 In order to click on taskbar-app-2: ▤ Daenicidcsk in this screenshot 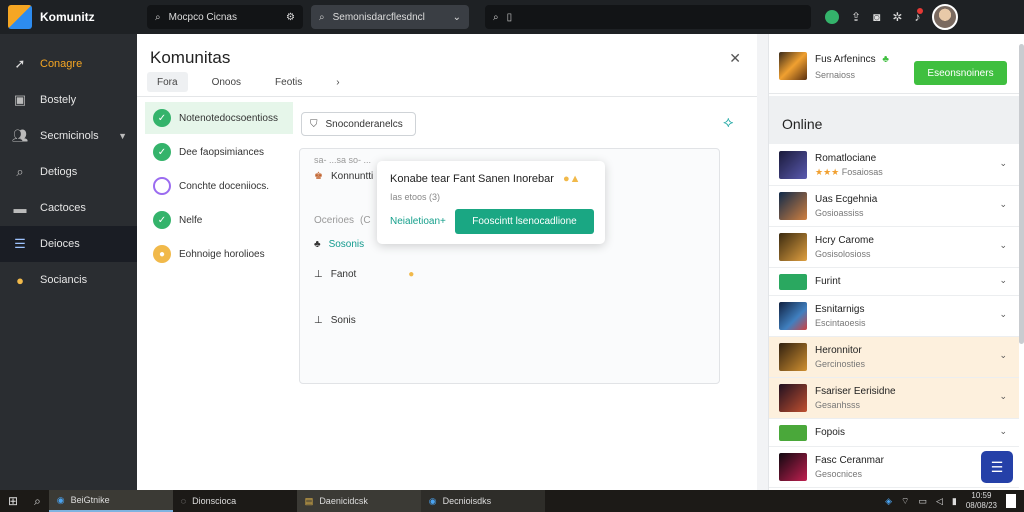, I will do `click(358, 501)`.